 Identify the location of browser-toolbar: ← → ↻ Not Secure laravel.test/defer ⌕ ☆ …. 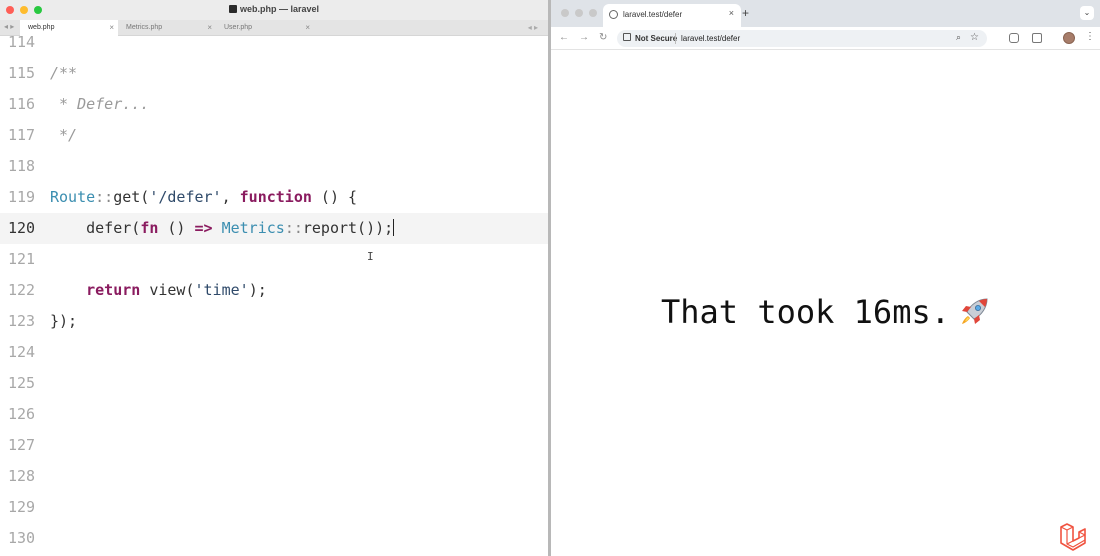
(825, 38).